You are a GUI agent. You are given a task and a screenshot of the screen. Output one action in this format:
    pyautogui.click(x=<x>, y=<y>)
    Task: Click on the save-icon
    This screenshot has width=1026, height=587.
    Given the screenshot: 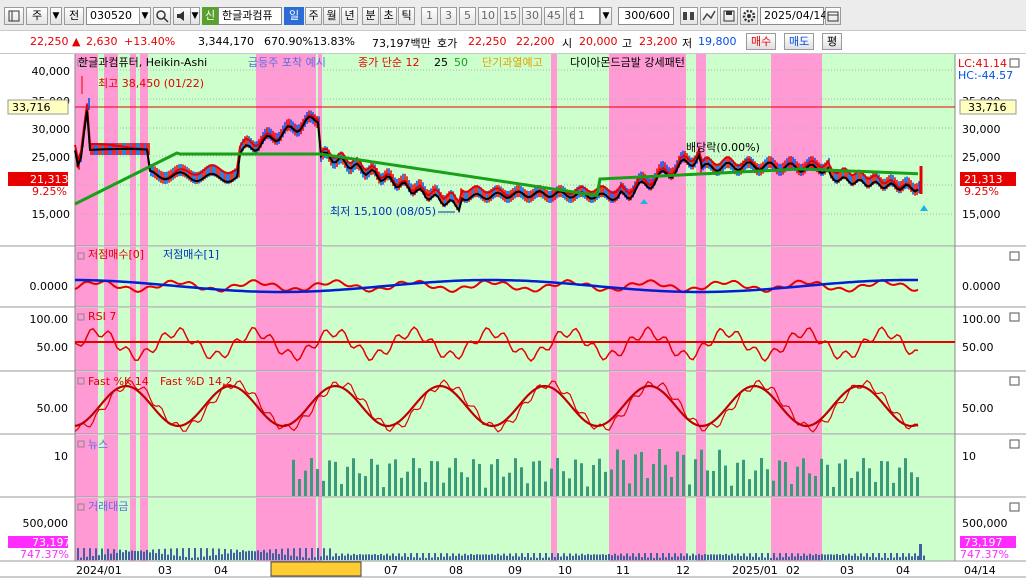 What is the action you would take?
    pyautogui.click(x=729, y=16)
    